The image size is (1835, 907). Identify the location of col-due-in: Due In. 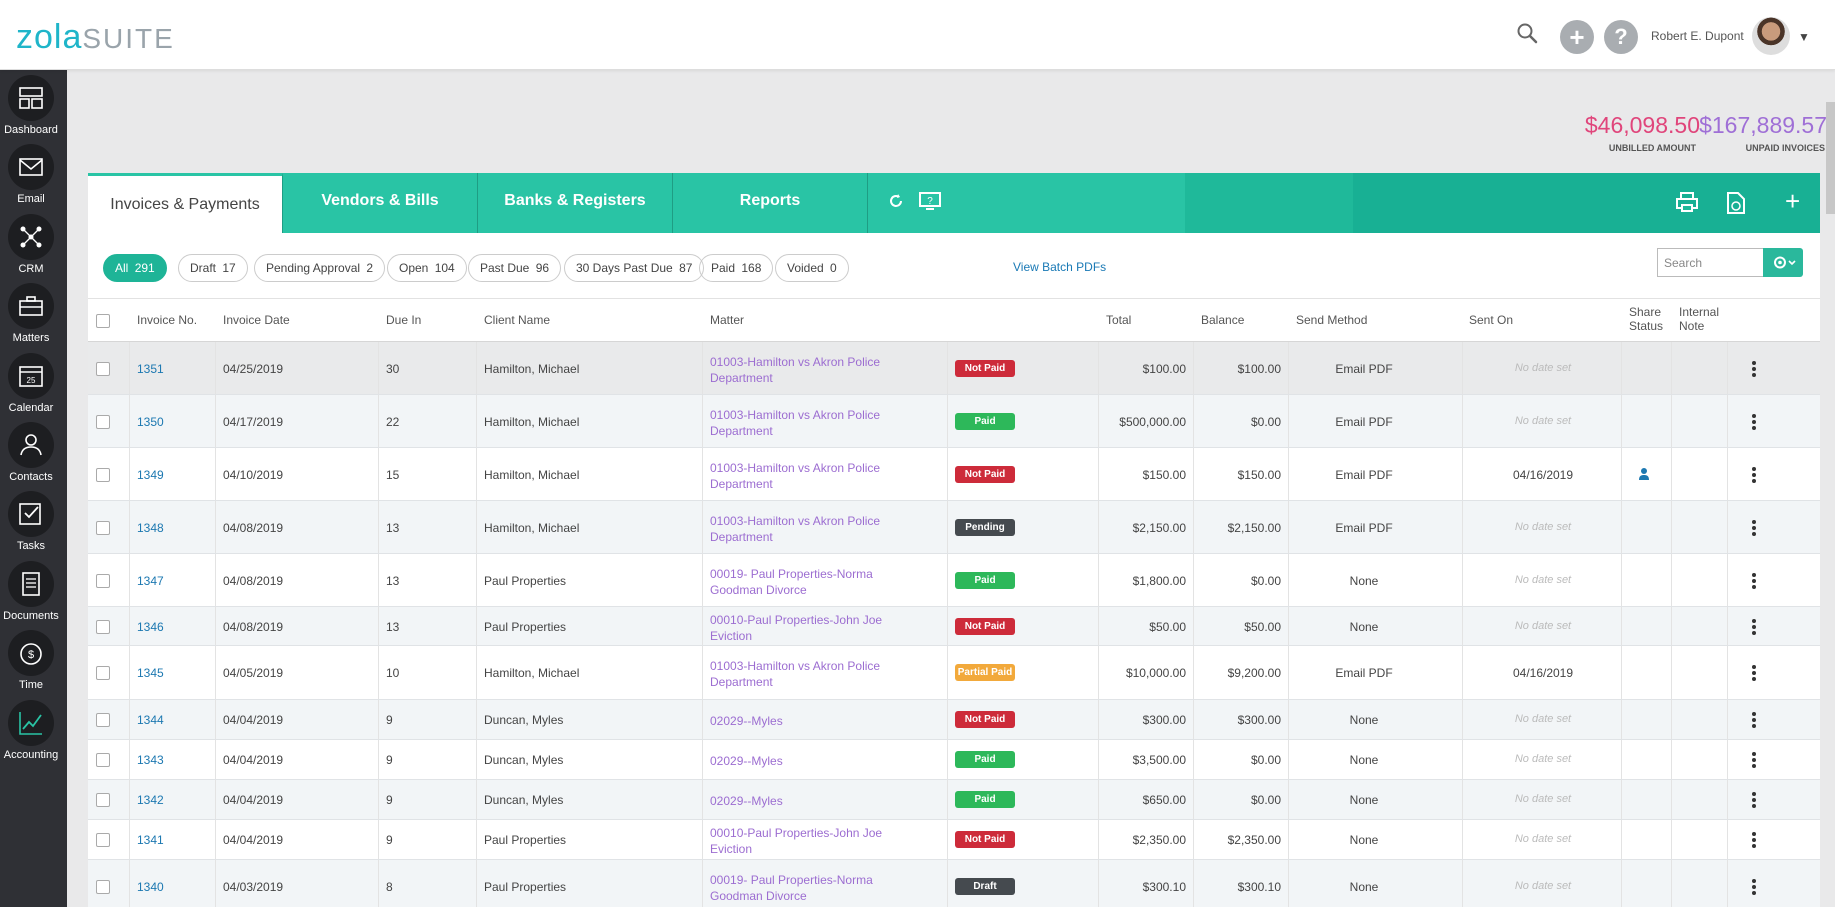
(403, 320).